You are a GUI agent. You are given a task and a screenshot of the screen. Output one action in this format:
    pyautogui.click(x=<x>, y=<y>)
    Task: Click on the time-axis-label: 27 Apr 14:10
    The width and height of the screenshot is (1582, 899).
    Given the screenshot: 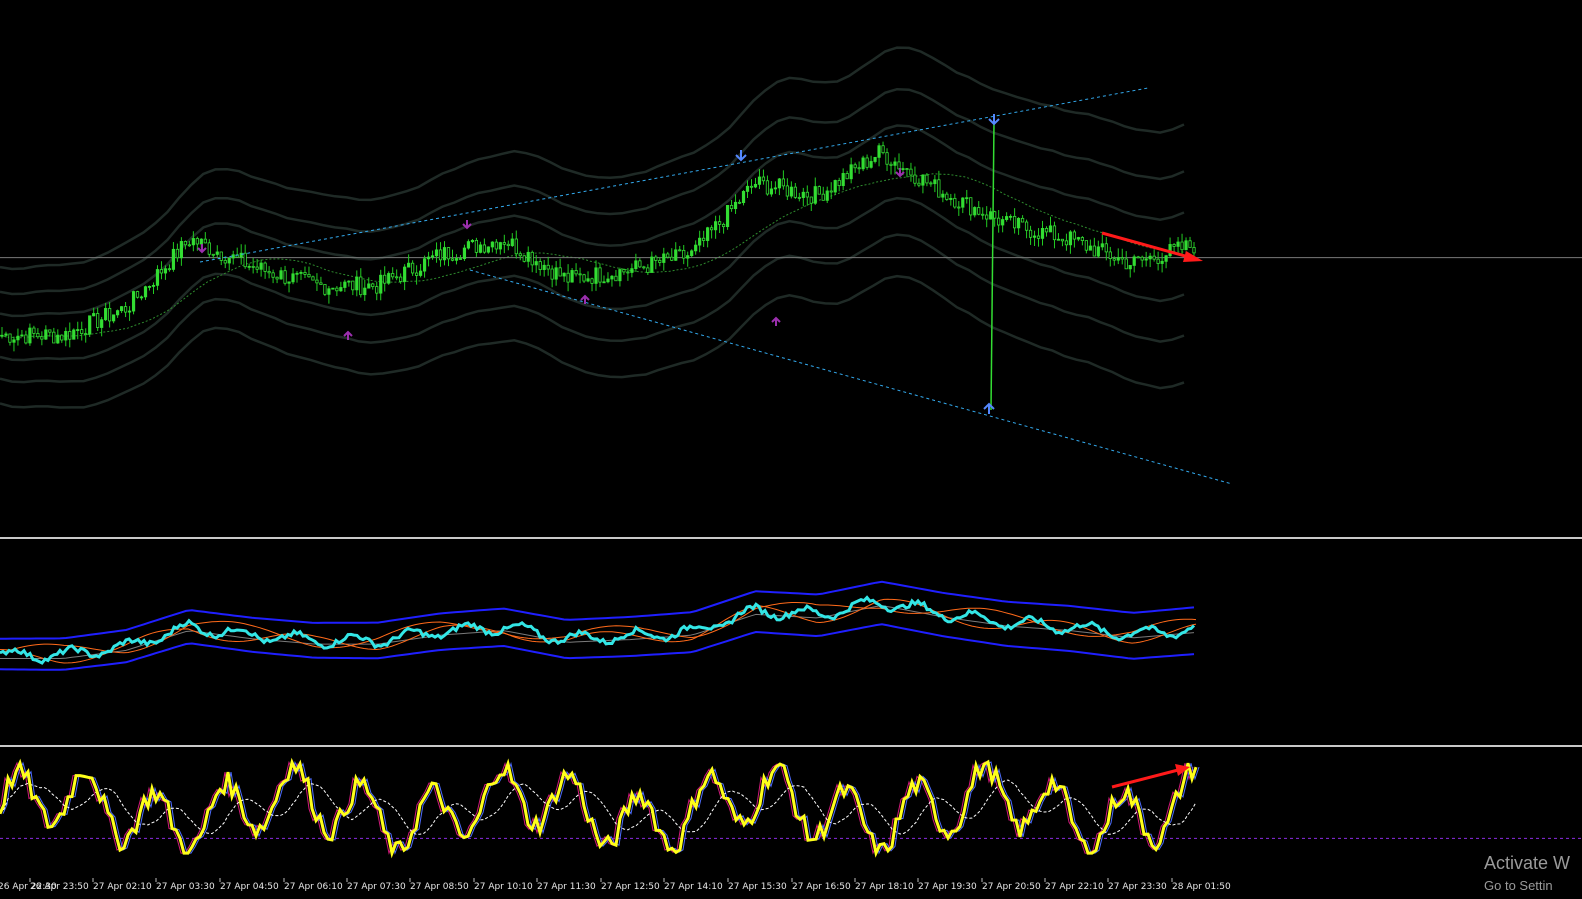 What is the action you would take?
    pyautogui.click(x=693, y=887)
    